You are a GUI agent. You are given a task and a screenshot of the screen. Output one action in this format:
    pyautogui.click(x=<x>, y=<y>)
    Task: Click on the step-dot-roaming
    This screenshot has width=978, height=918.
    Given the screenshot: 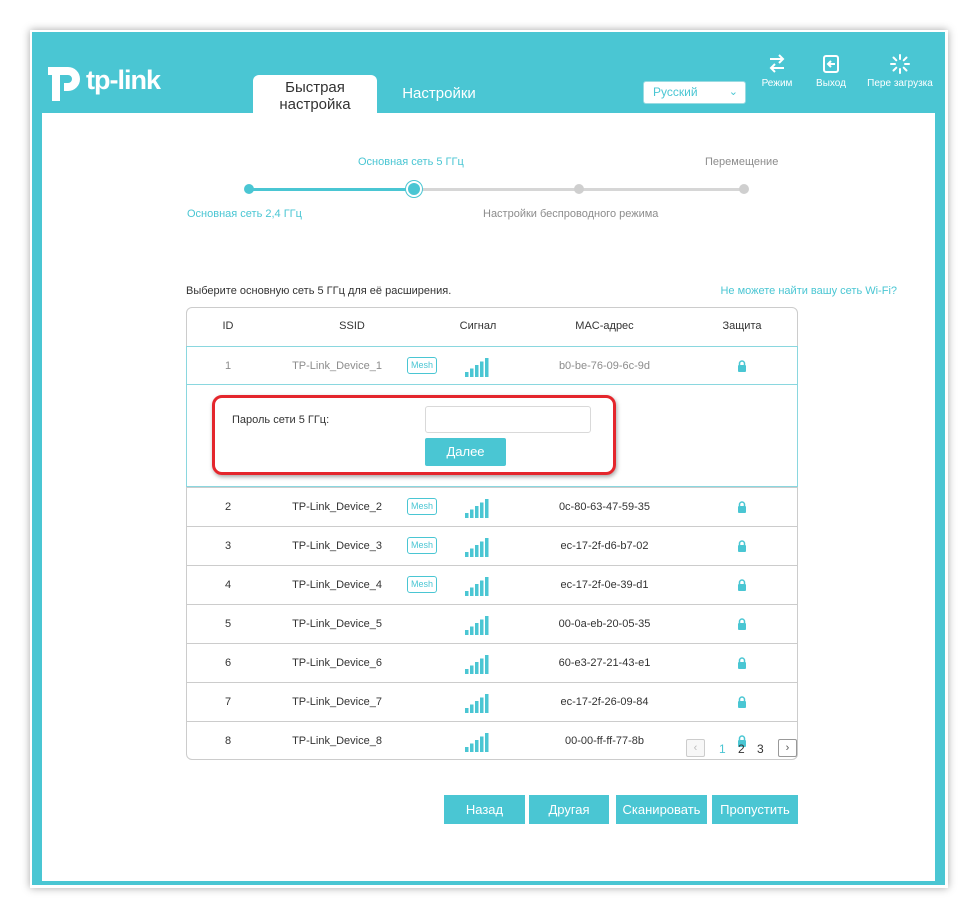 What is the action you would take?
    pyautogui.click(x=744, y=189)
    